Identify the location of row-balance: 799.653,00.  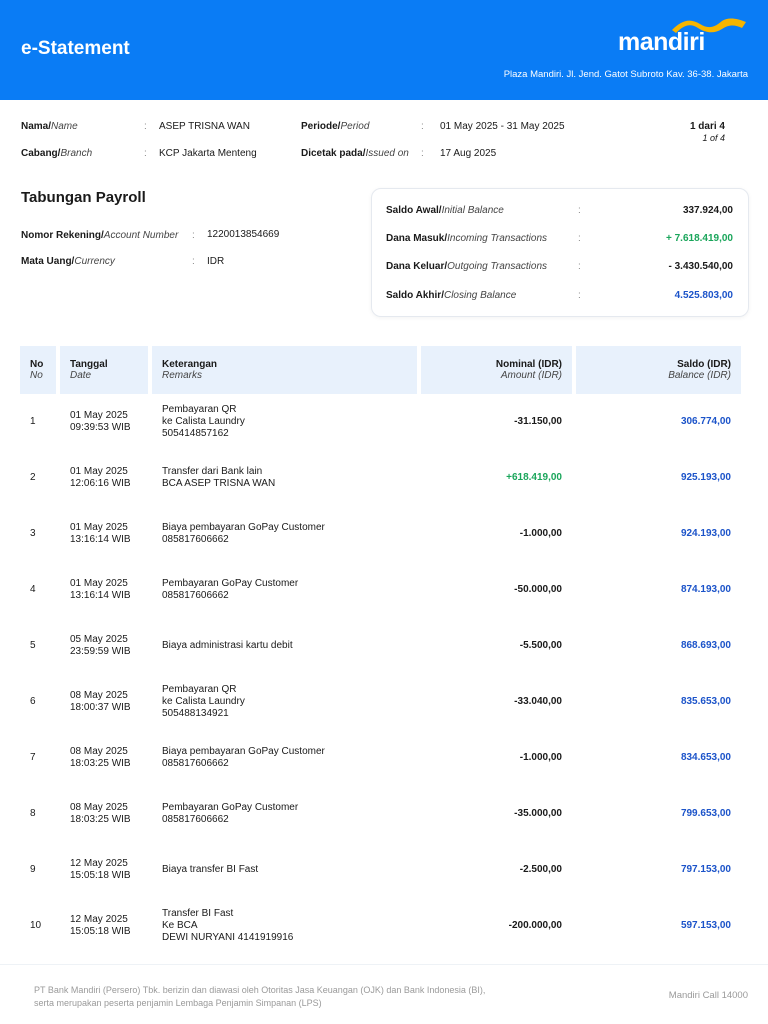
(705, 813).